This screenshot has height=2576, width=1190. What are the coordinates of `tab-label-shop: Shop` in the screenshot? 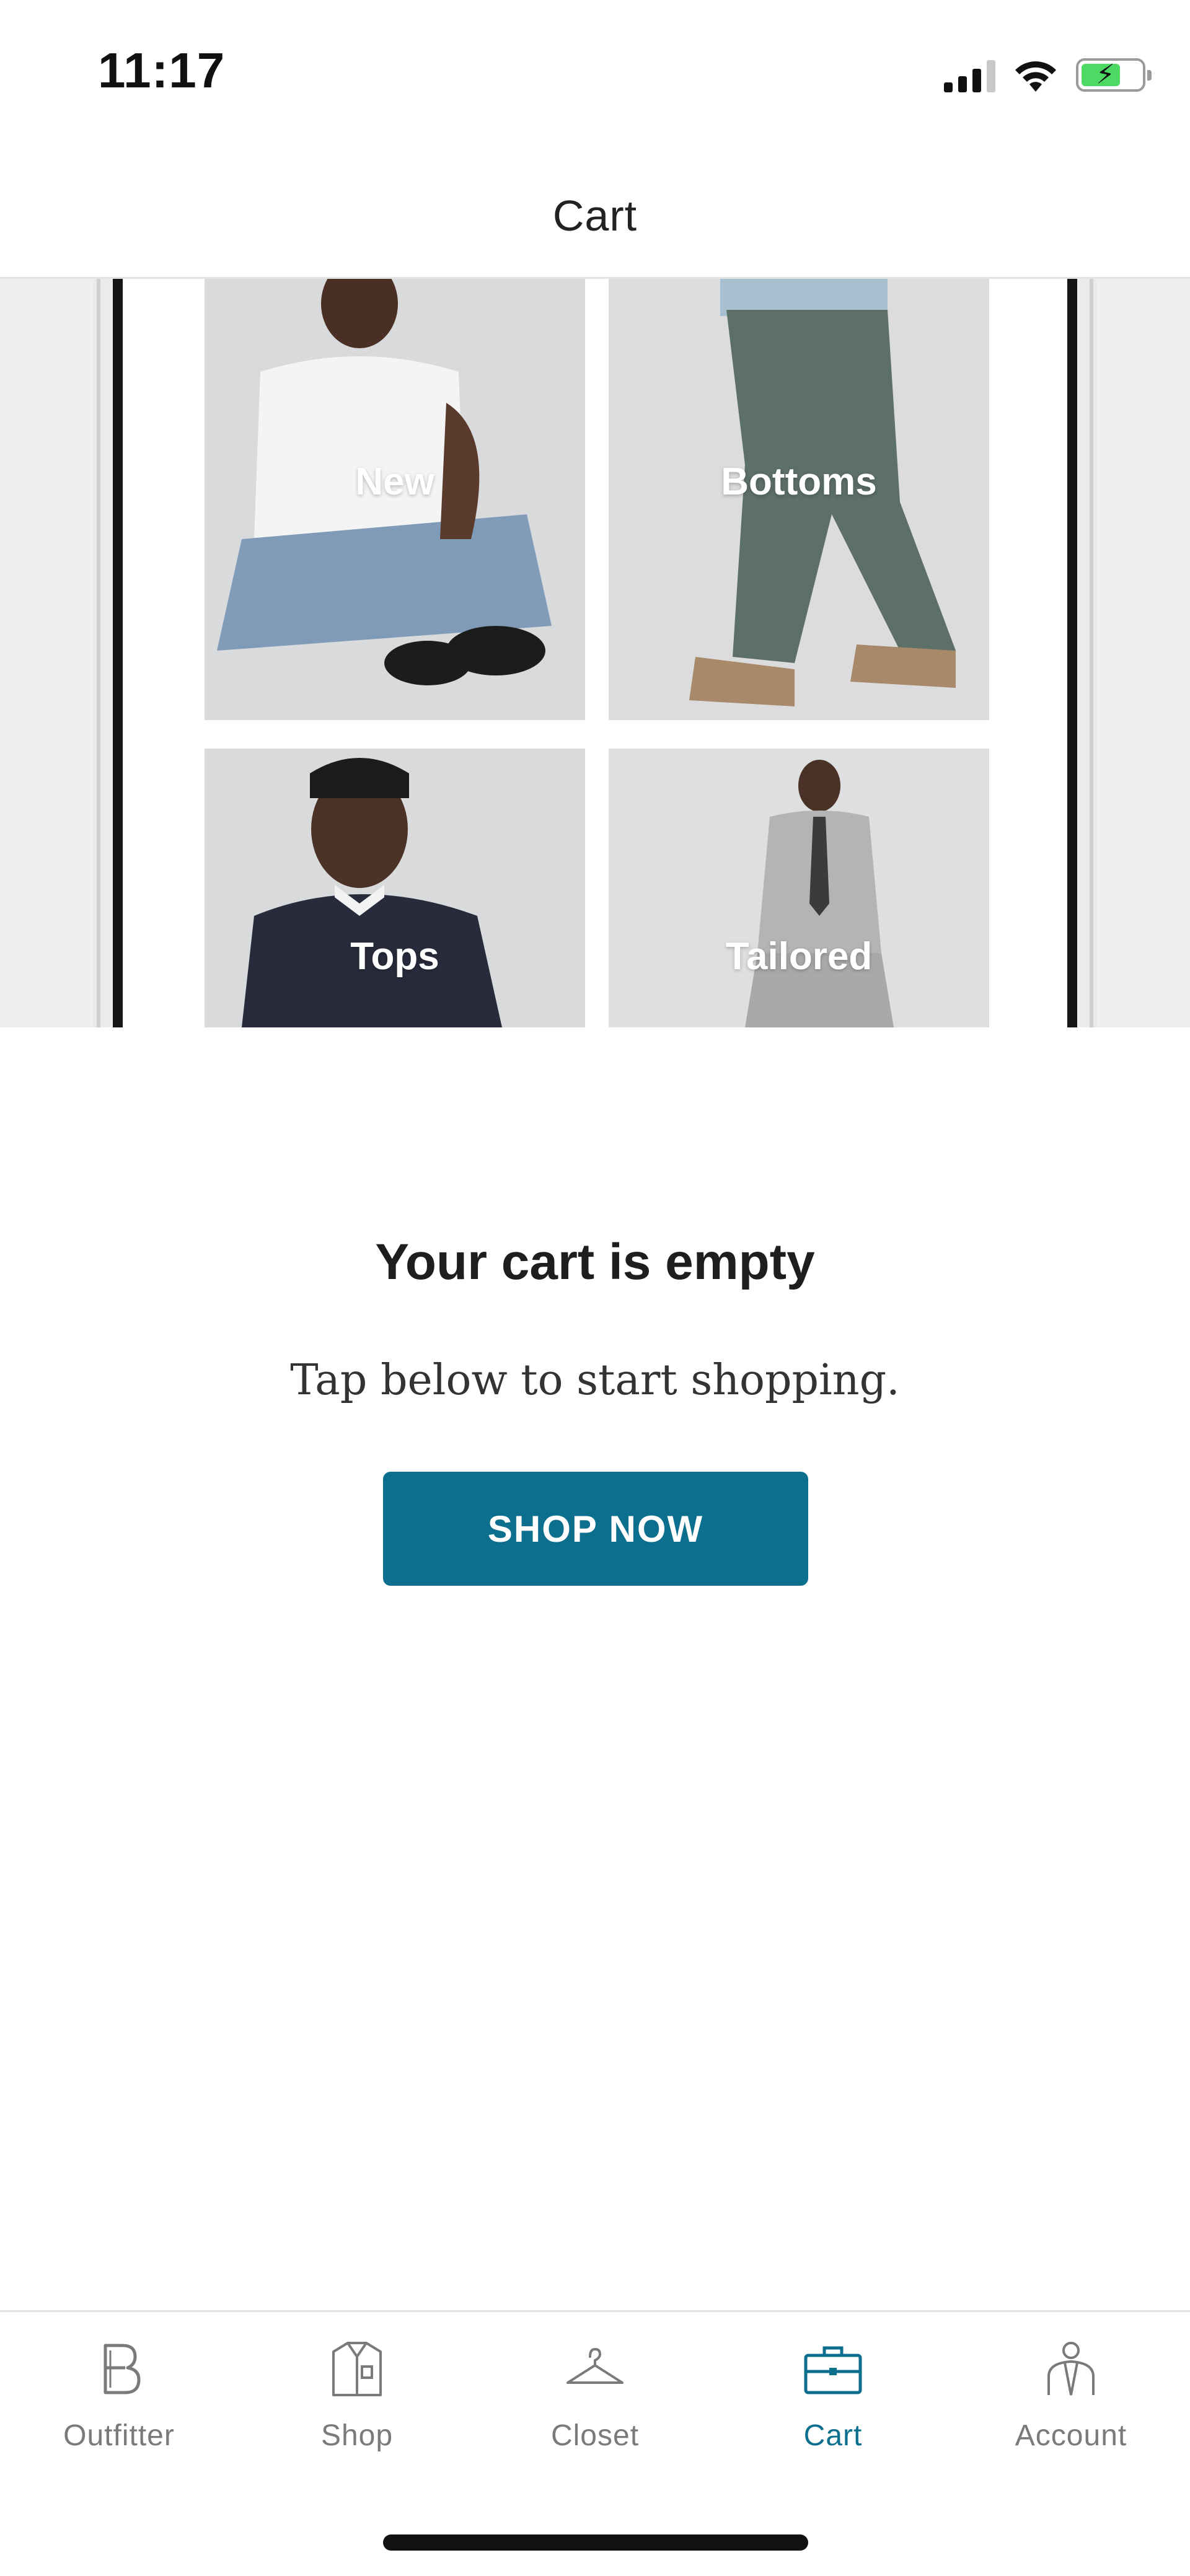 It's located at (357, 2435).